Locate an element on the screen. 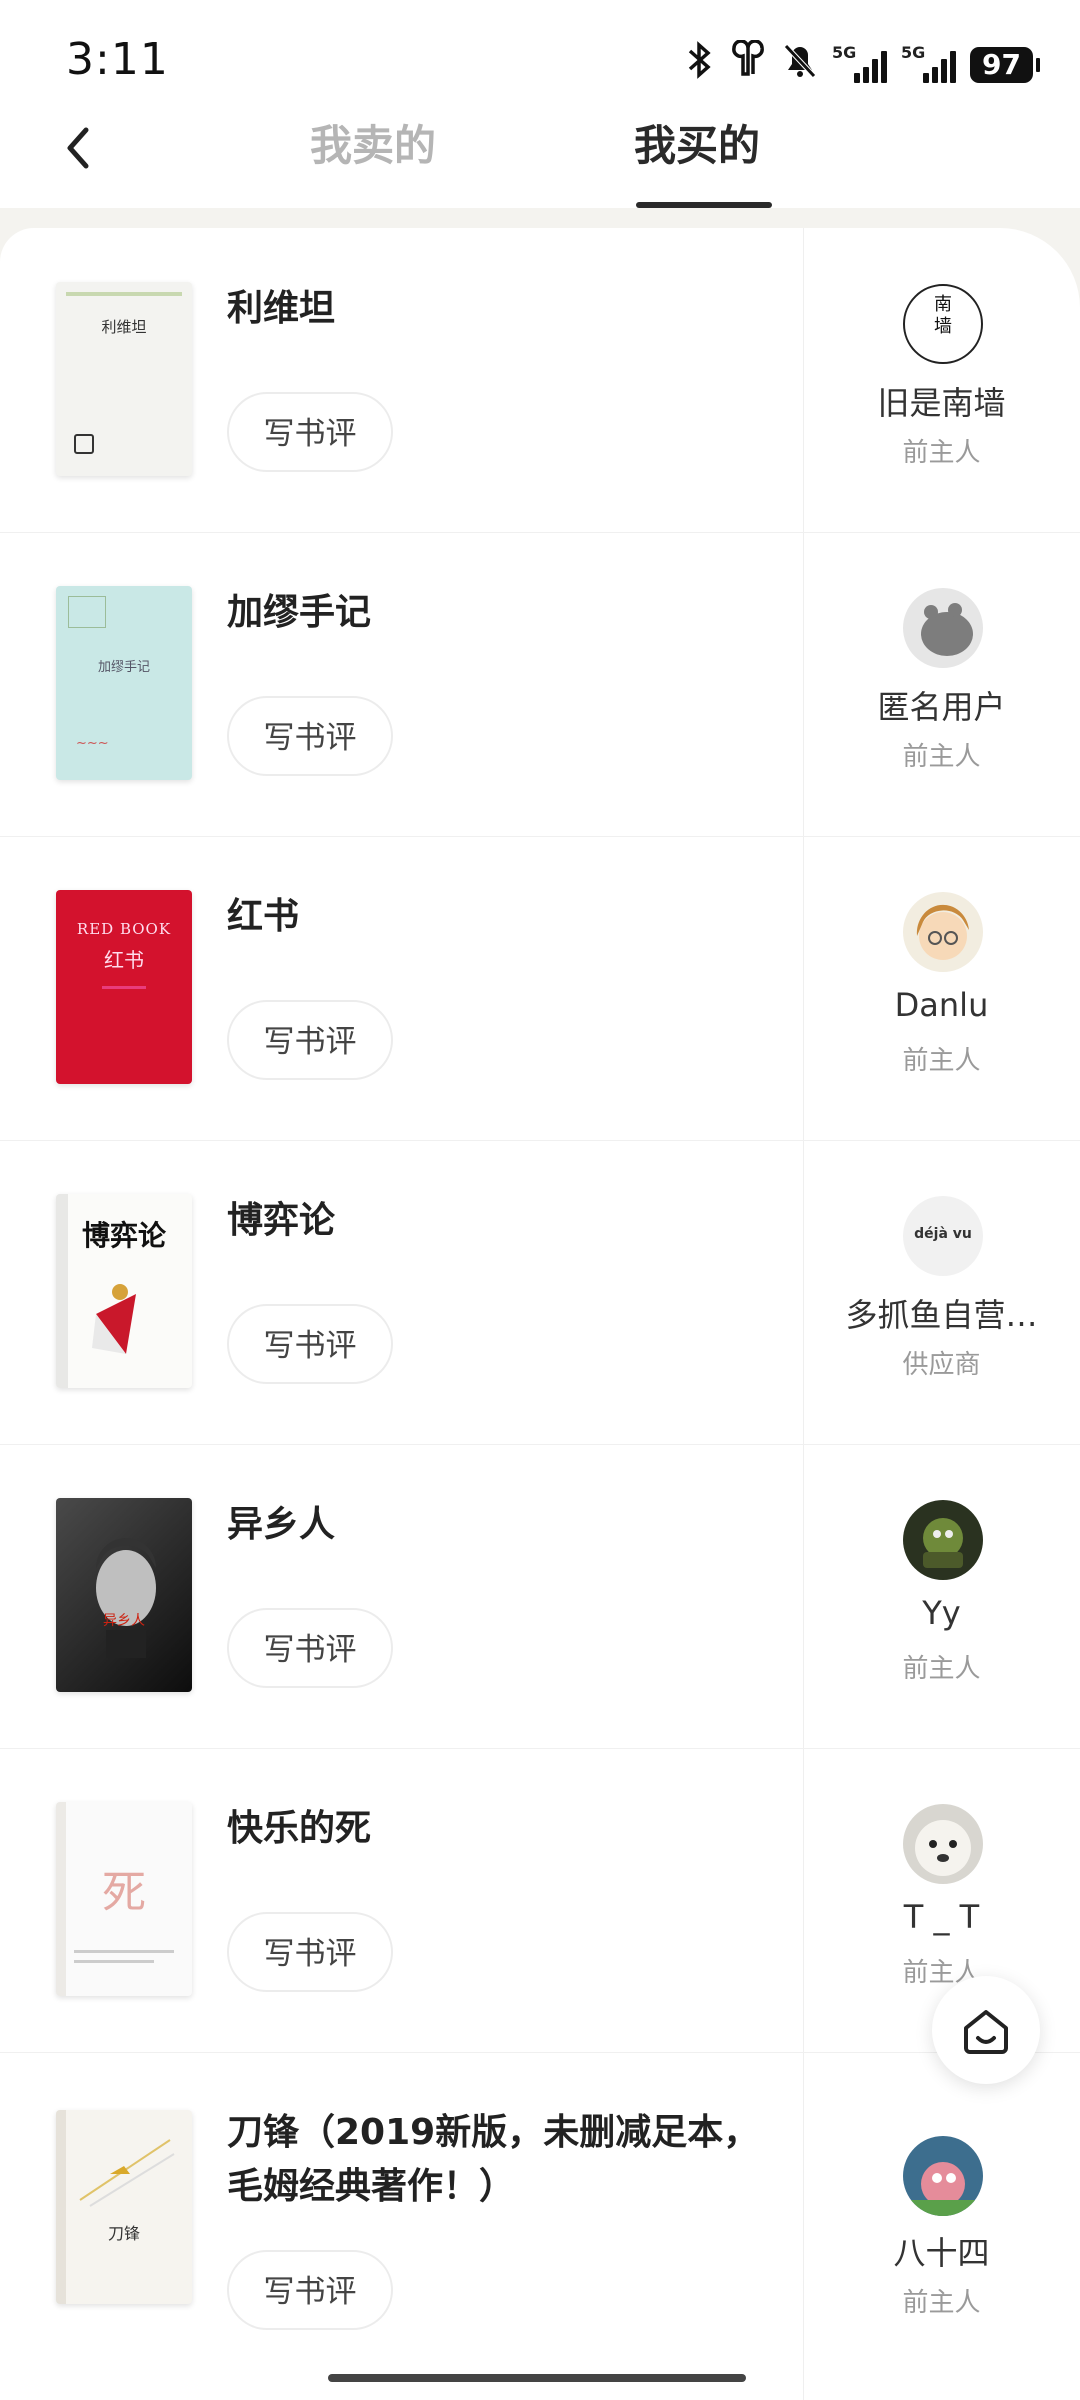 The height and width of the screenshot is (2400, 1080). chevron-left-icon is located at coordinates (78, 148).